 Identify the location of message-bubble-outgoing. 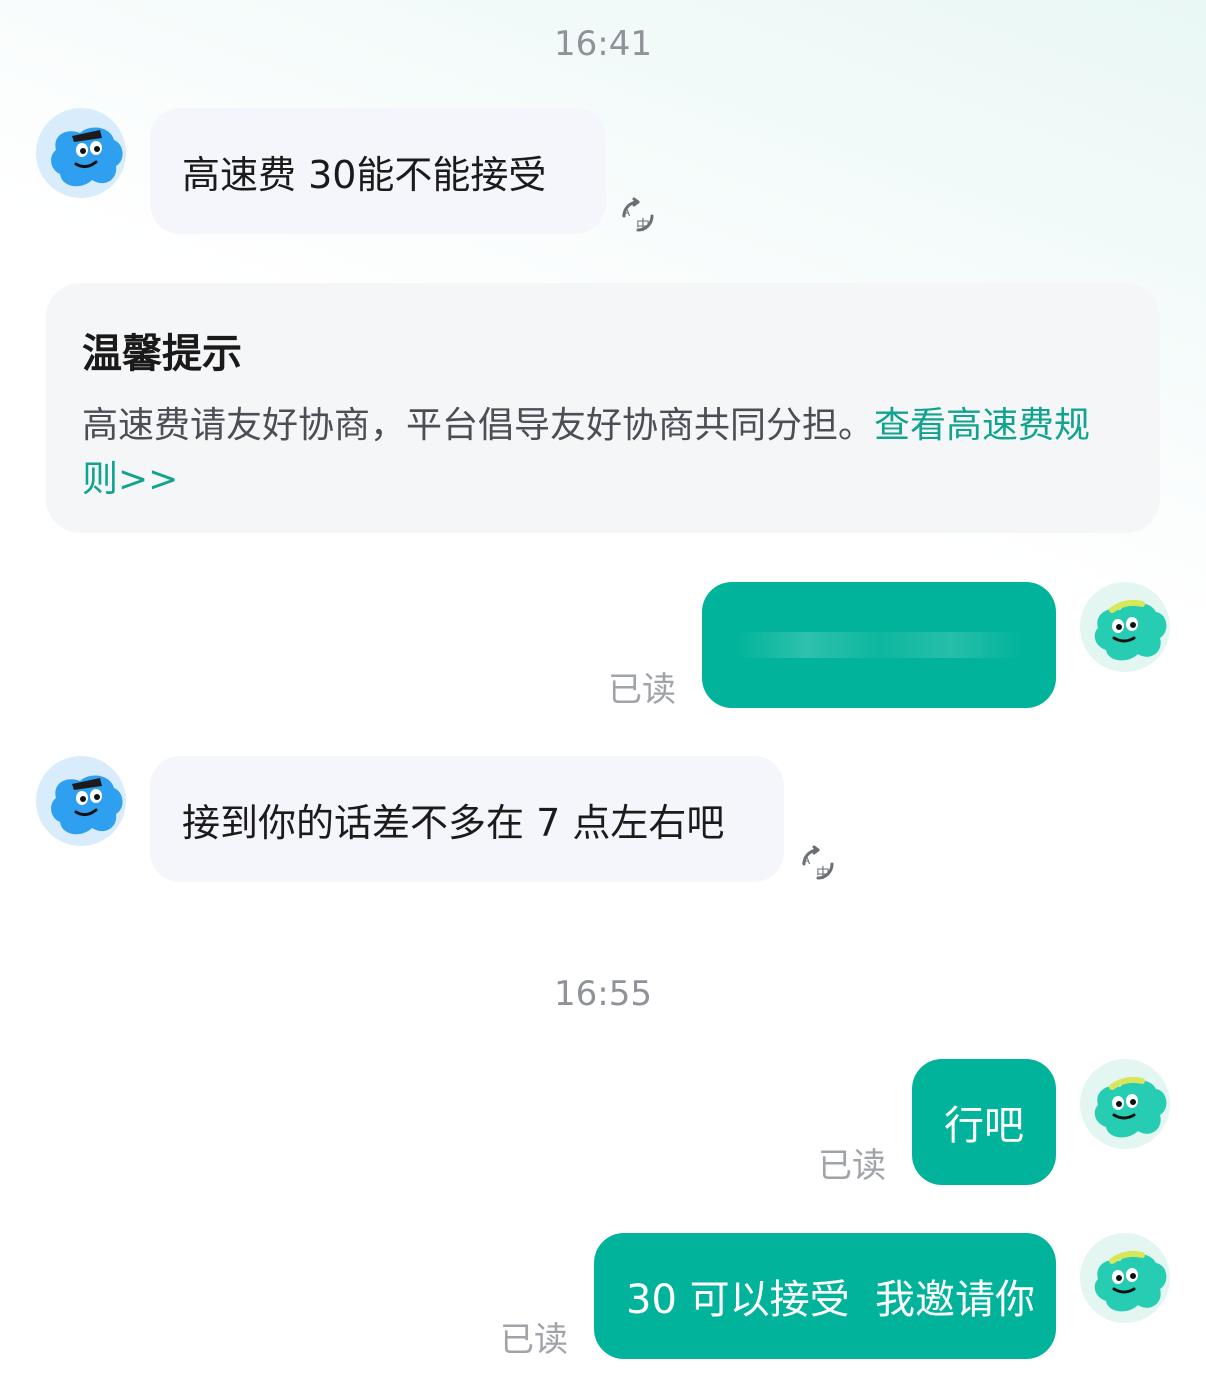
(879, 645).